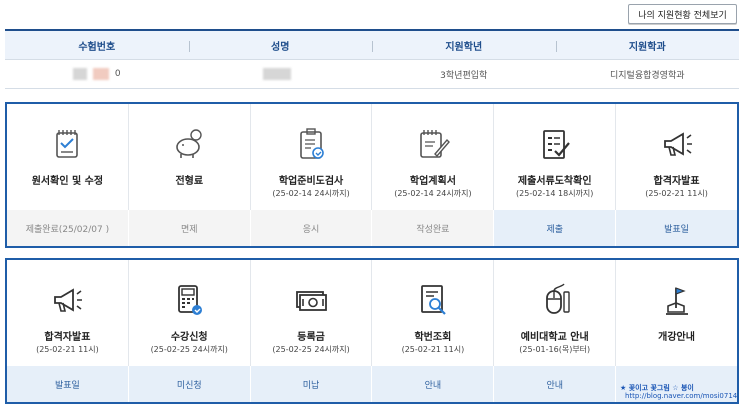  I want to click on card-tuition: 등록금 (25-02-25 24시까지), so click(312, 313).